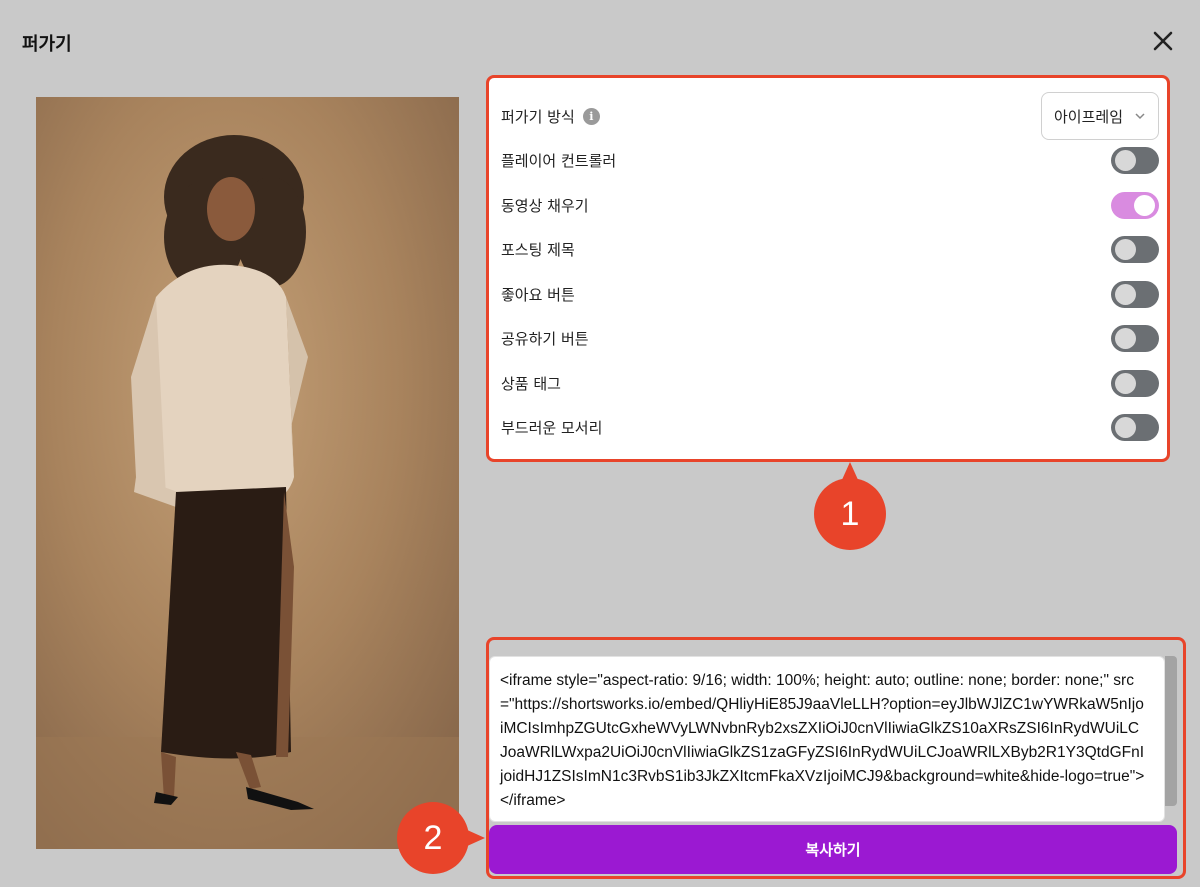 The image size is (1200, 887). What do you see at coordinates (538, 294) in the screenshot?
I see `setting-label: 좋아요 버튼` at bounding box center [538, 294].